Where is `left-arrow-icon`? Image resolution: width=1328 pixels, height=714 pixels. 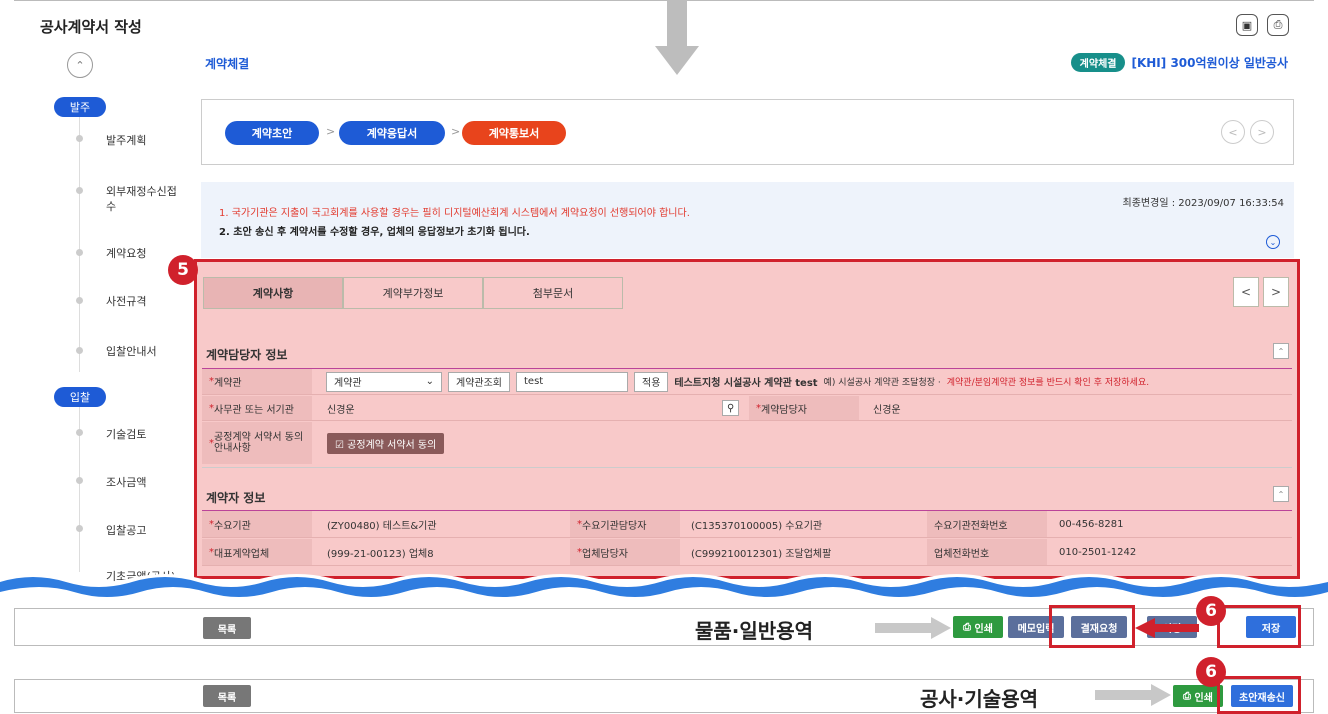 left-arrow-icon is located at coordinates (1167, 628).